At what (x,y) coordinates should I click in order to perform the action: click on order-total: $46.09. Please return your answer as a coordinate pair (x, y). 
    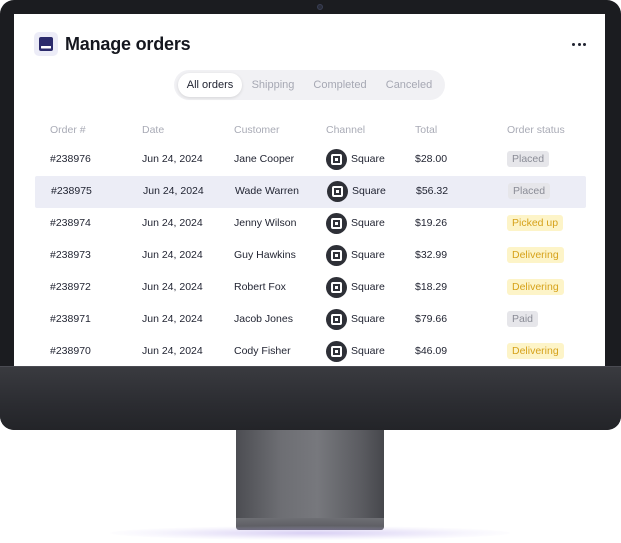
    Looking at the image, I should click on (431, 351).